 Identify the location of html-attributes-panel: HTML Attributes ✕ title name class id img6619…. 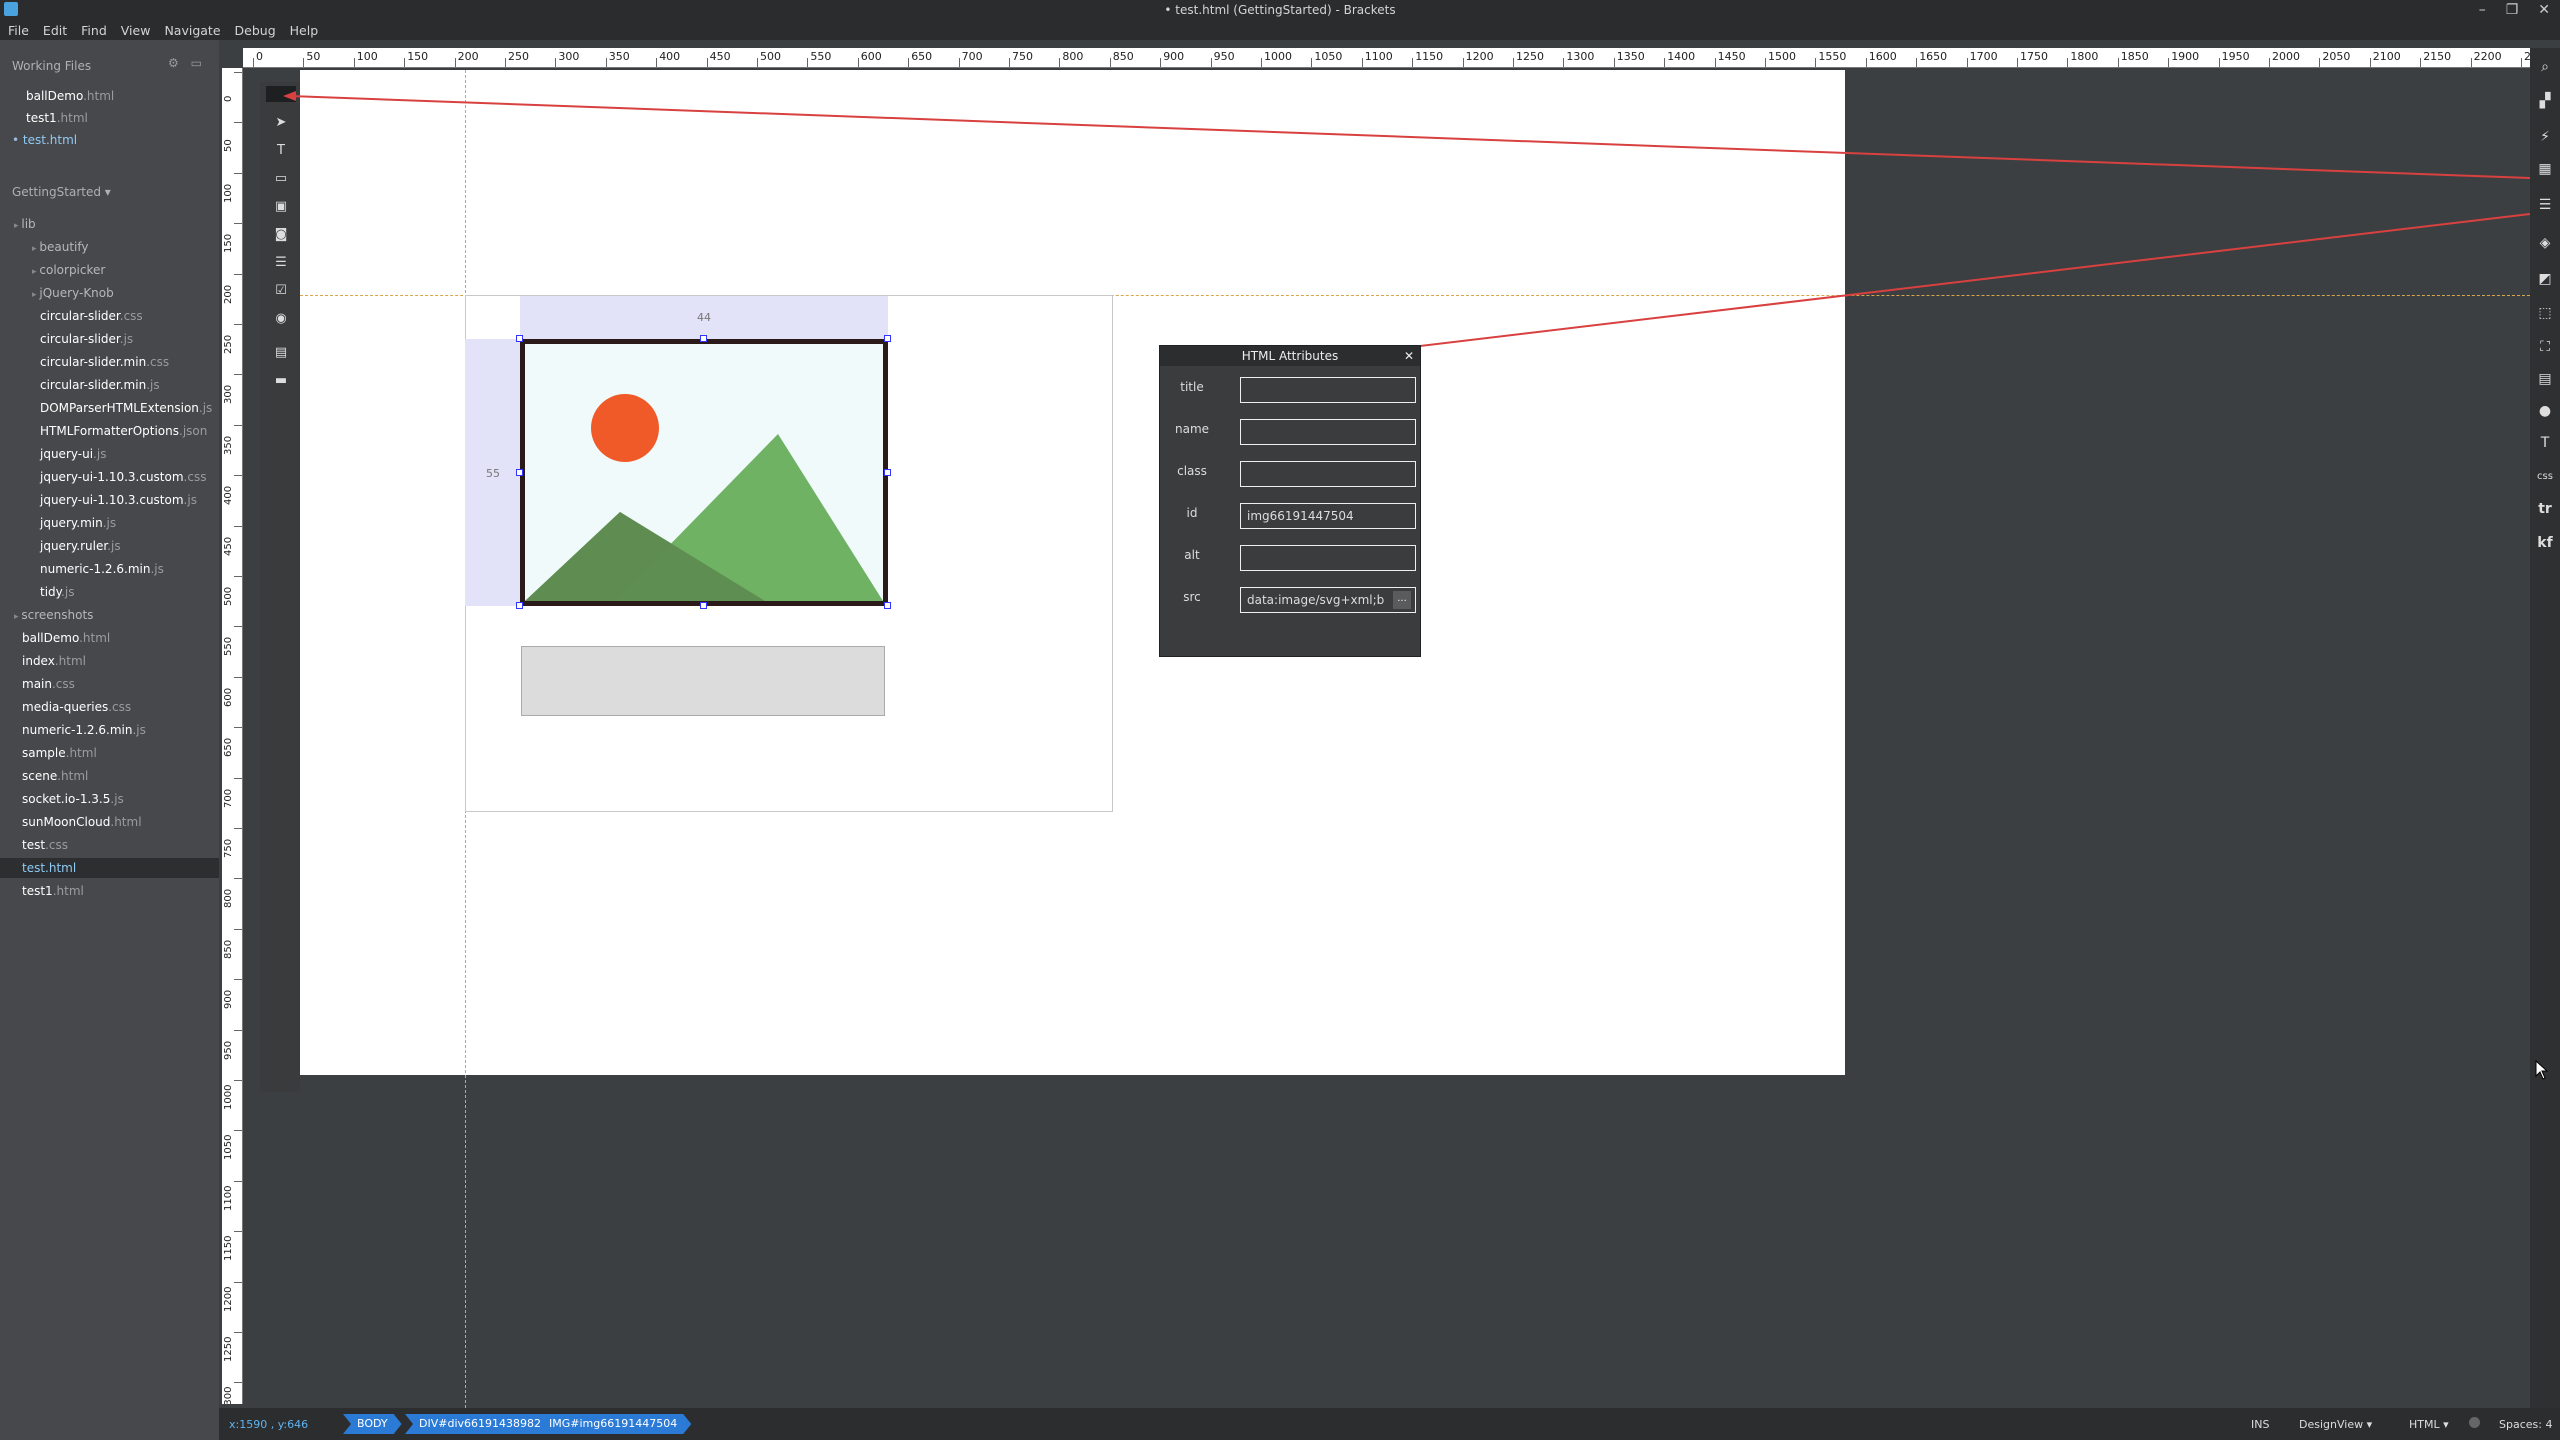
(1290, 501).